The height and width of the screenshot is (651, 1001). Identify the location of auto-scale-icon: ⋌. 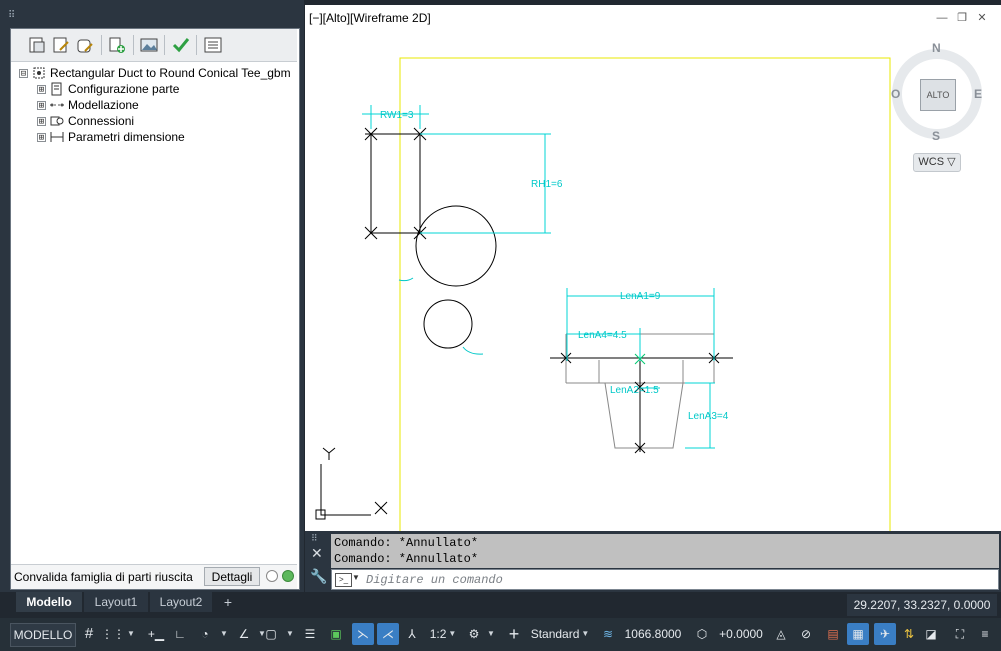
(388, 634).